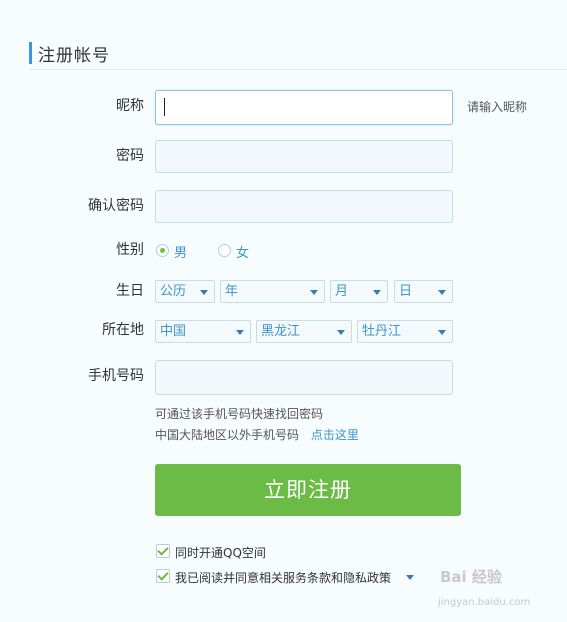 This screenshot has height=622, width=567. What do you see at coordinates (308, 490) in the screenshot?
I see `register-button: 立即注册` at bounding box center [308, 490].